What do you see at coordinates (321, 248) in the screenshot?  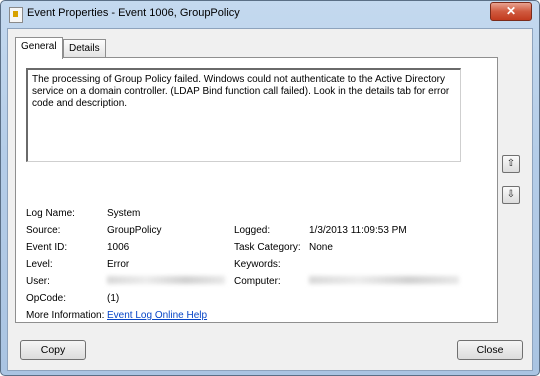 I see `task-category-value: None` at bounding box center [321, 248].